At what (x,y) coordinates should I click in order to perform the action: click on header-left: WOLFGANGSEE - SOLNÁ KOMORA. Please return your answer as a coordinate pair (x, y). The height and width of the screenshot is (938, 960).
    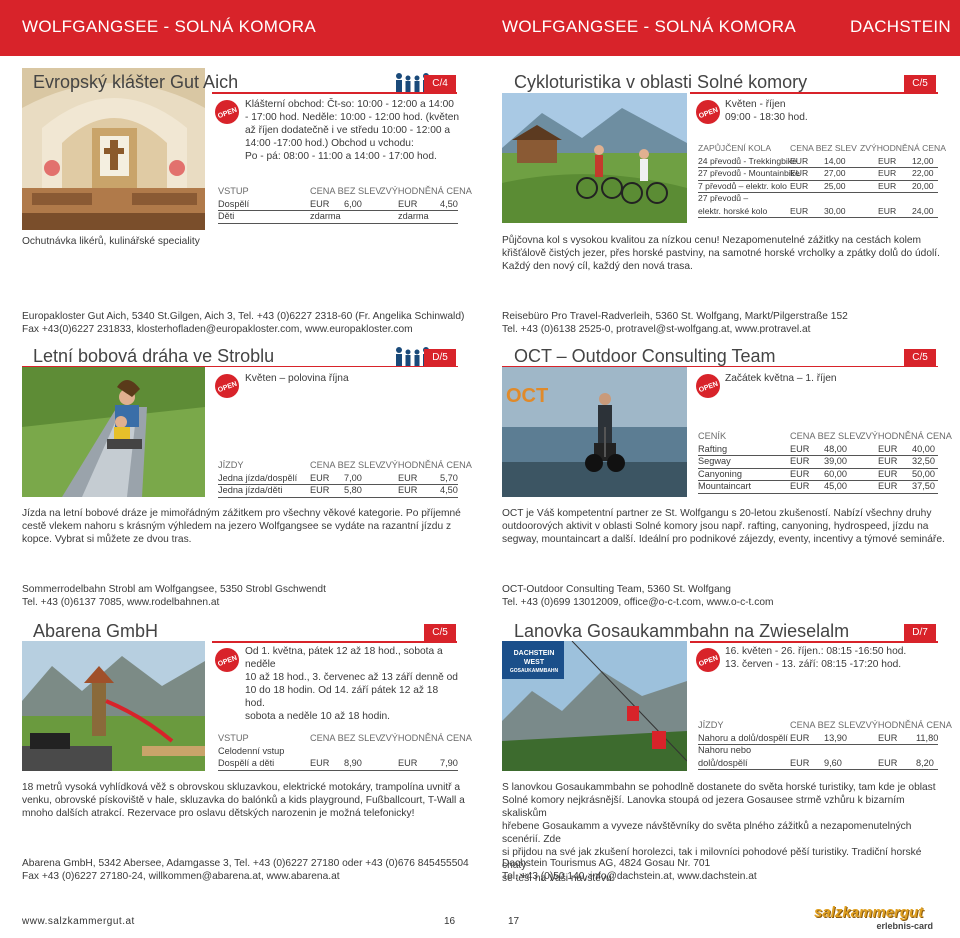
    Looking at the image, I should click on (169, 26).